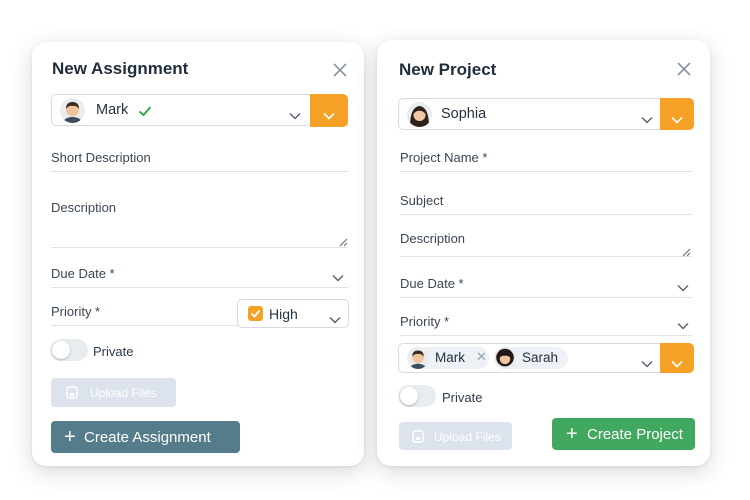 The width and height of the screenshot is (750, 500). What do you see at coordinates (448, 69) in the screenshot?
I see `dialog-title: New Project` at bounding box center [448, 69].